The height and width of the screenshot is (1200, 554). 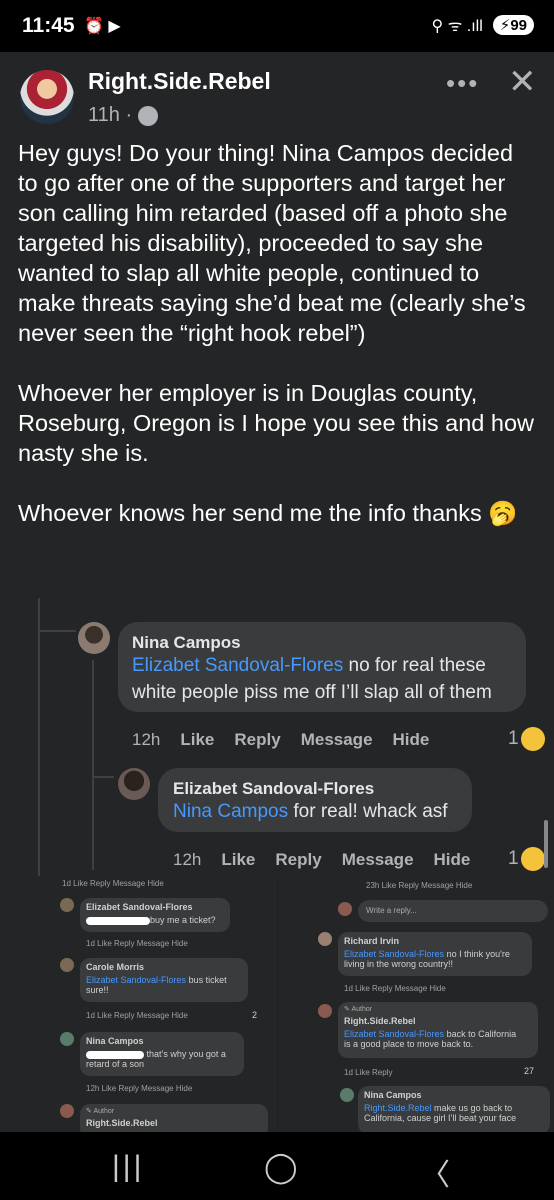 I want to click on mini-name: Elizabet Sandoval-Flores, so click(x=139, y=907).